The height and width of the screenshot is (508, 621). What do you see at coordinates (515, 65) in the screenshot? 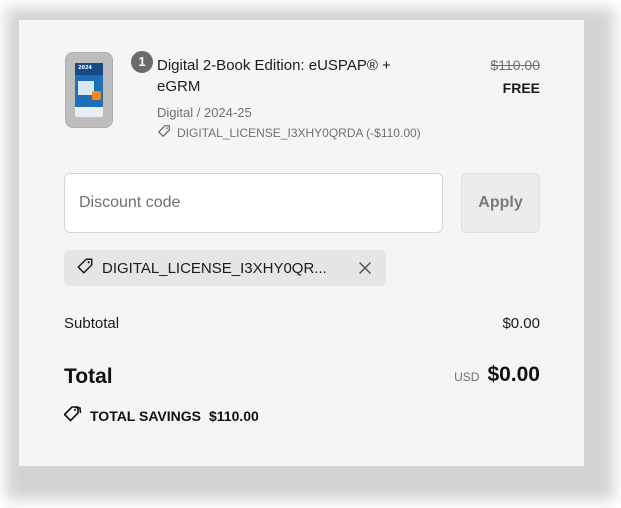
I see `original-price: $110.00` at bounding box center [515, 65].